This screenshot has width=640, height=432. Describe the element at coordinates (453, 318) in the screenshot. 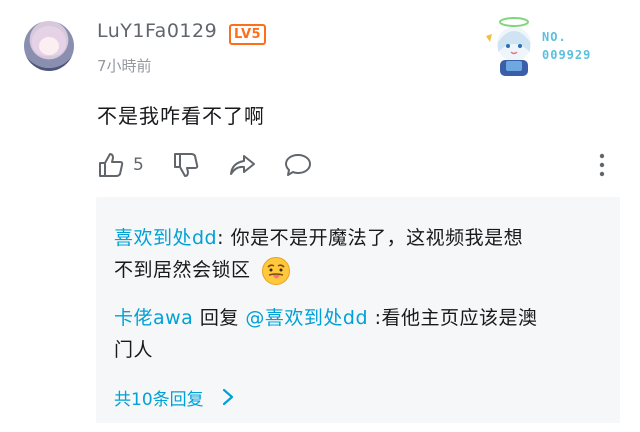

I see `reply-text-line1: :看他主页应该是澳` at that location.